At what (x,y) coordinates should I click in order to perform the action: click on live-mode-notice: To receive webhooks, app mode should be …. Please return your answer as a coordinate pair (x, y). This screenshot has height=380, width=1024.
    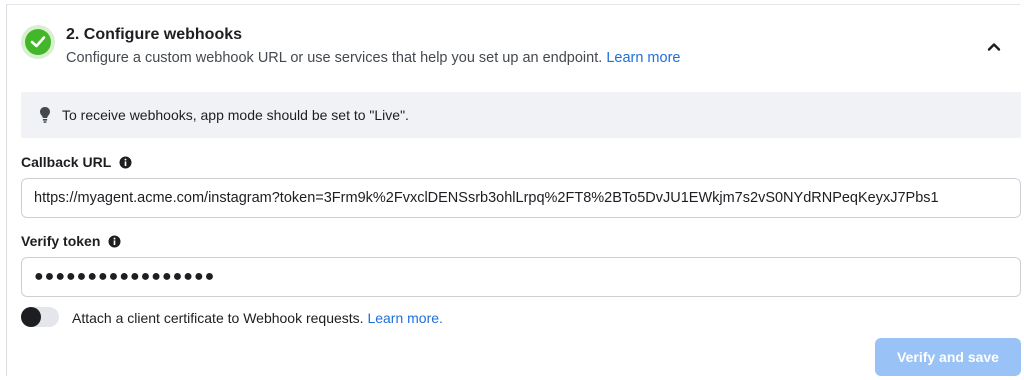
    Looking at the image, I should click on (521, 115).